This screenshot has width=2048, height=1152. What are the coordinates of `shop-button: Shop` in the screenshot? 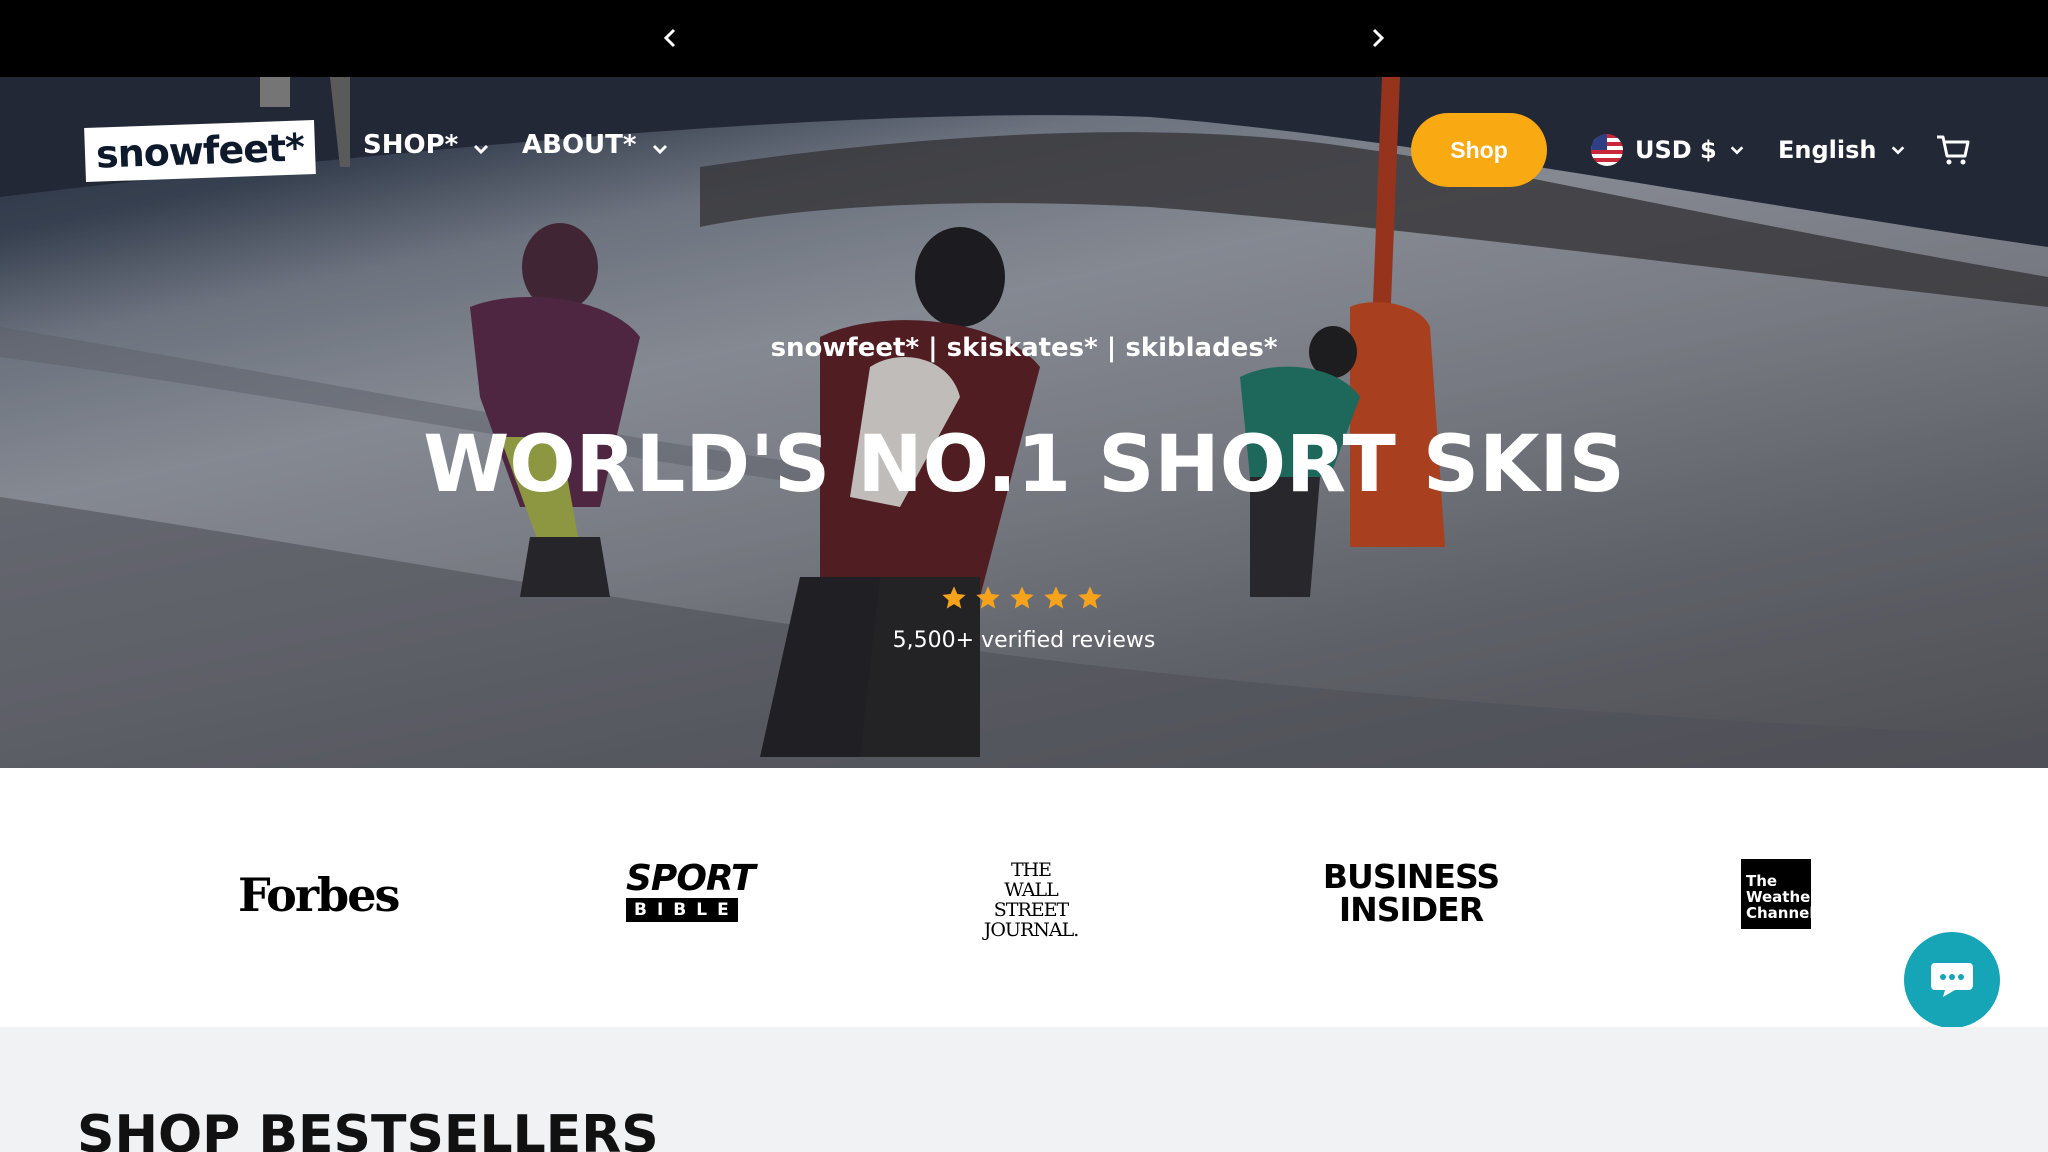 It's located at (1479, 150).